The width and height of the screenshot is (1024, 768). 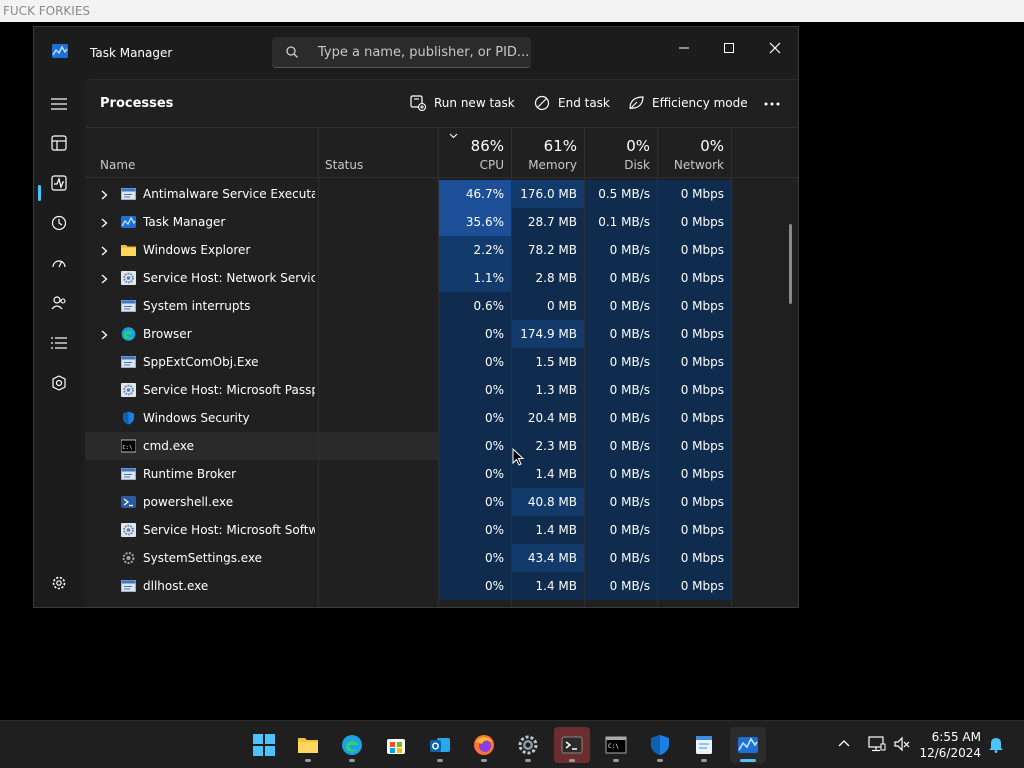 I want to click on efficiency-mode-button: Efficiency mode, so click(x=688, y=104).